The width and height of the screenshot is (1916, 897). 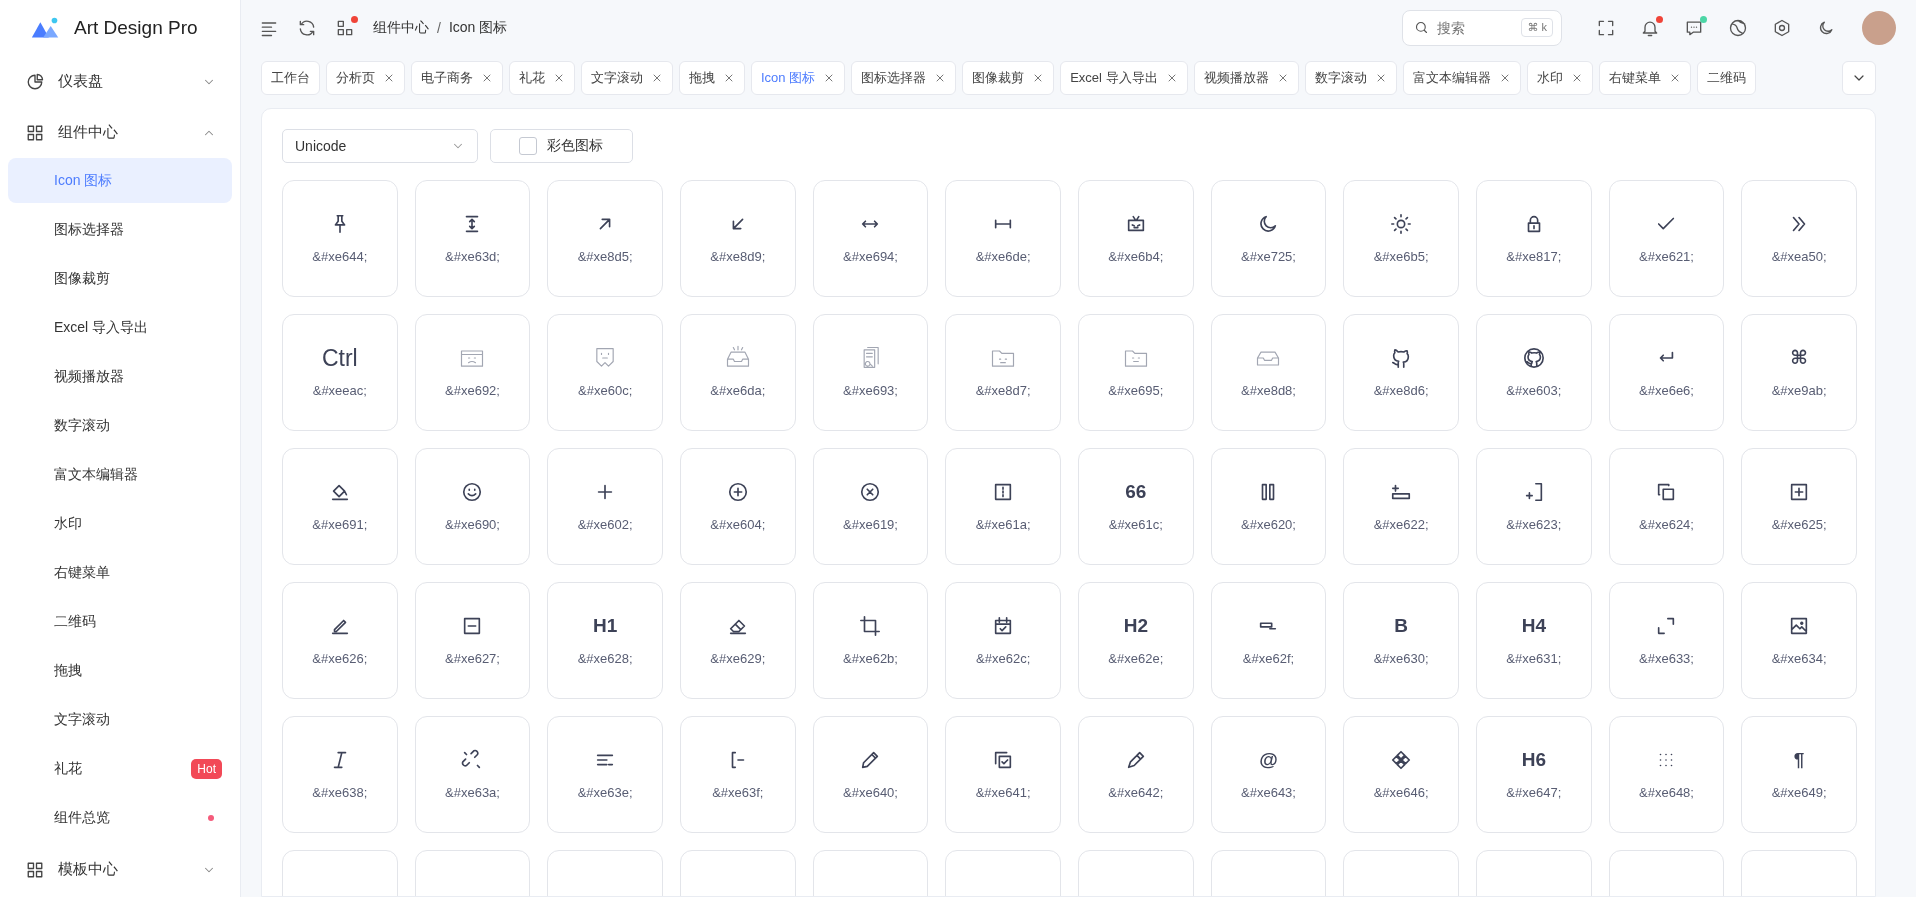 I want to click on icon-tile: &#xe693;, so click(x=870, y=372).